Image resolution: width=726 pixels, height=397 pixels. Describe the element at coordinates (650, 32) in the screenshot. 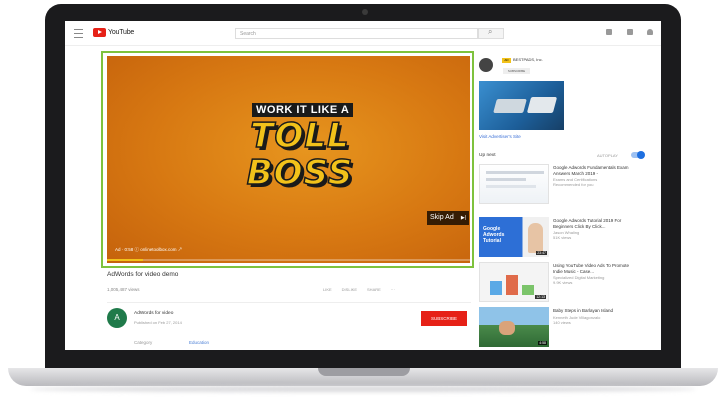

I see `notifications-bell-icon` at that location.